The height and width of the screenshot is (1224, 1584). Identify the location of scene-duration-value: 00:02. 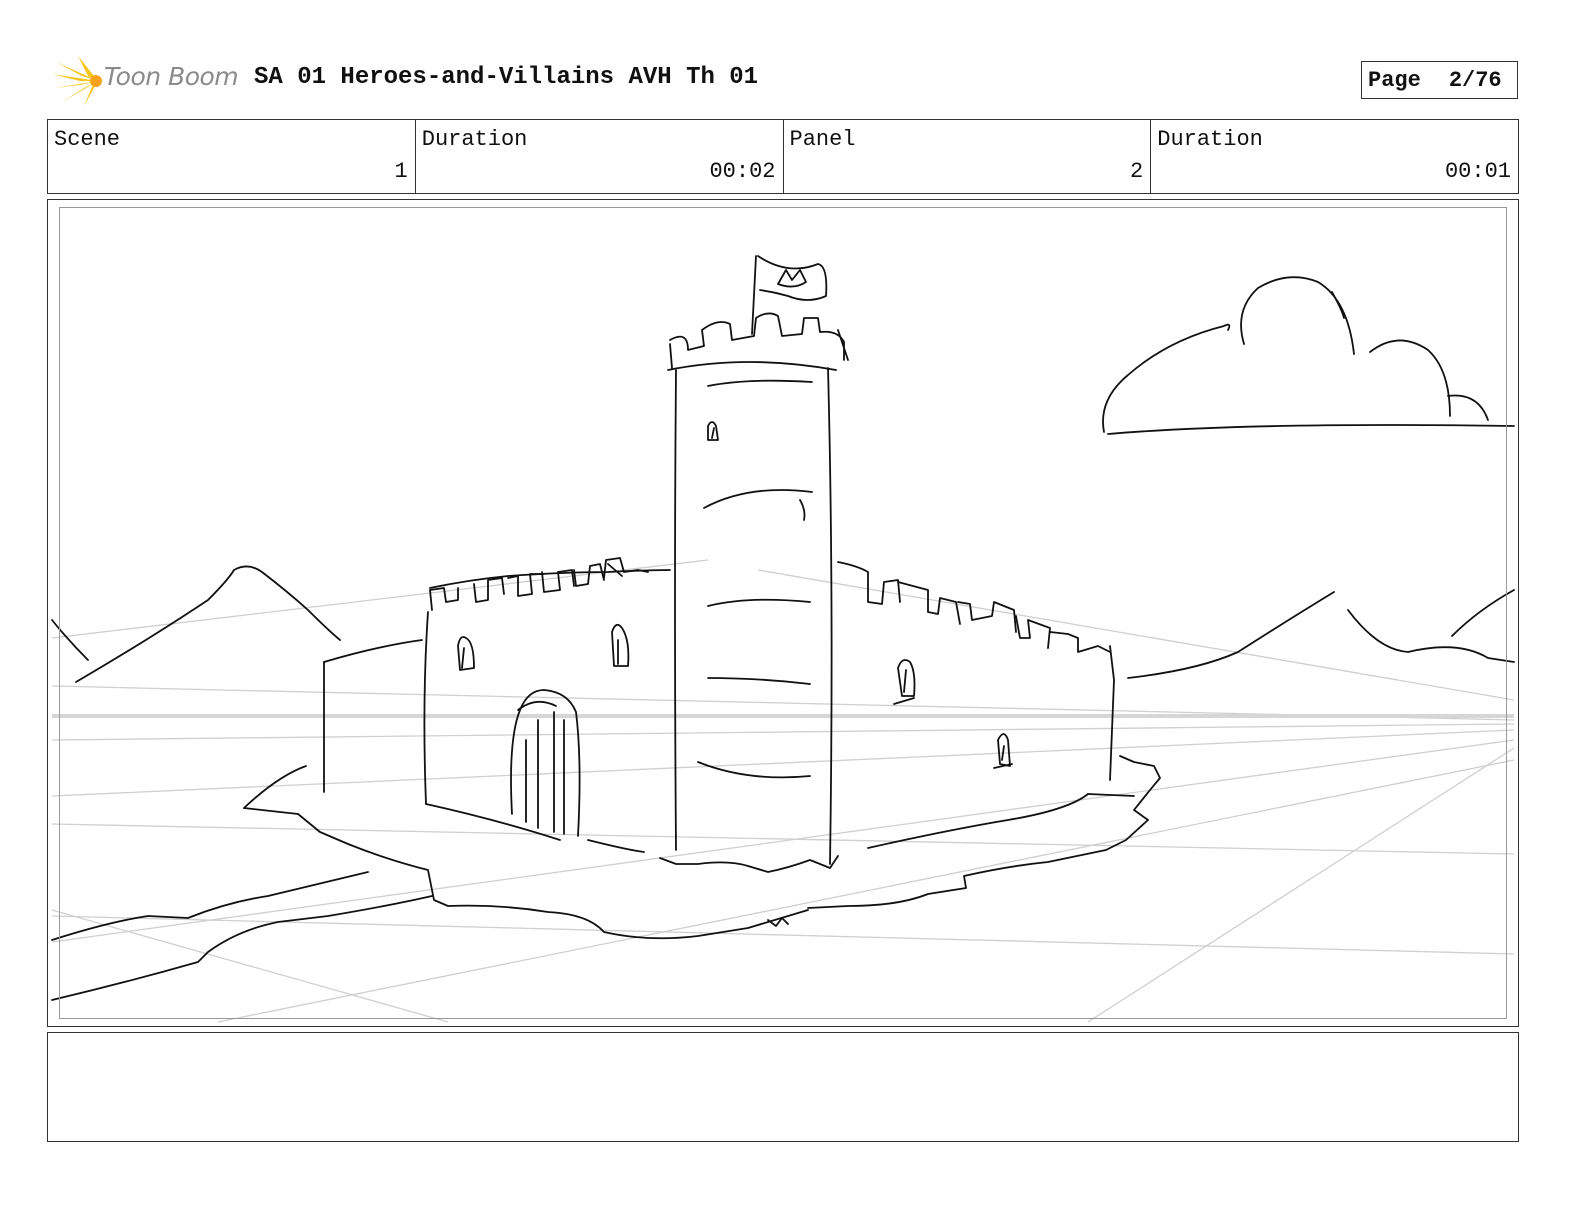
(742, 171).